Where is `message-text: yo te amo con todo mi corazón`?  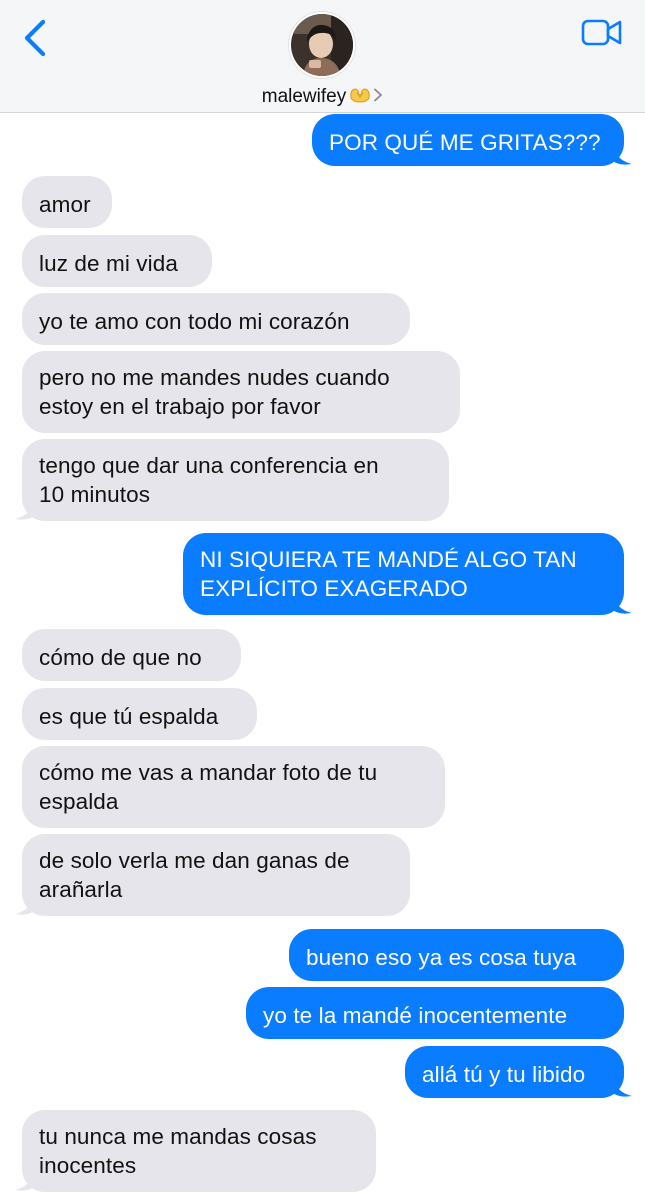
message-text: yo te amo con todo mi corazón is located at coordinates (194, 321).